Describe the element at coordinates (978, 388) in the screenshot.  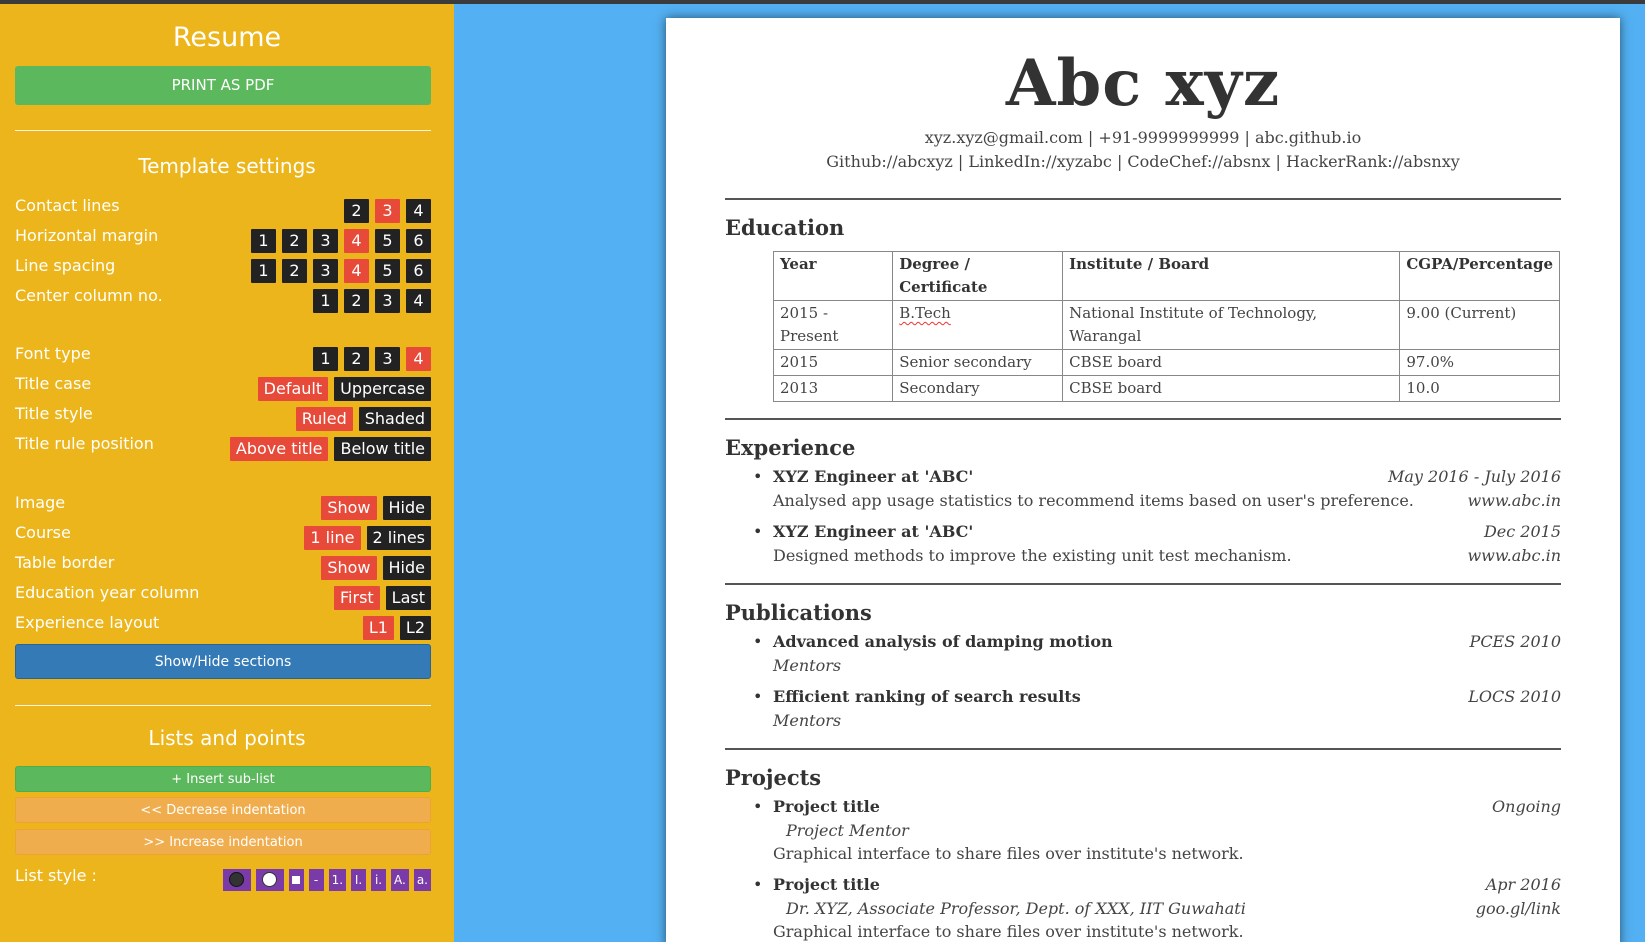
I see `table-cell: Secondary` at that location.